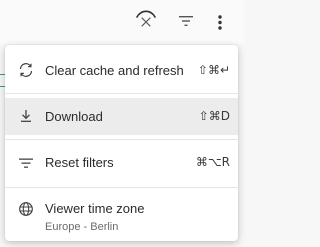 The width and height of the screenshot is (320, 247). What do you see at coordinates (220, 22) in the screenshot?
I see `more-vert-icon` at bounding box center [220, 22].